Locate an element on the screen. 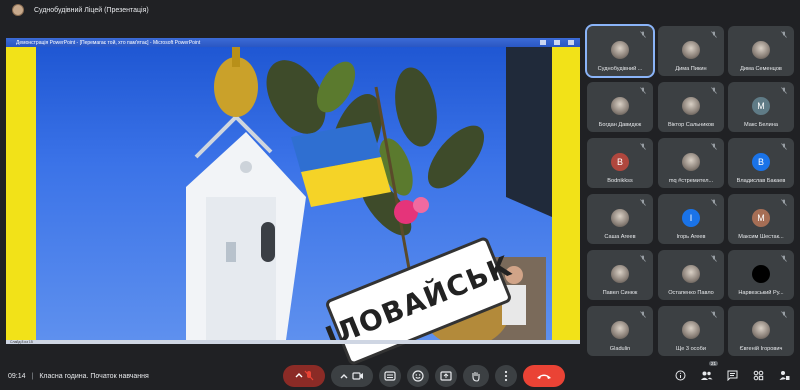 The height and width of the screenshot is (390, 800). emoji-button is located at coordinates (418, 376).